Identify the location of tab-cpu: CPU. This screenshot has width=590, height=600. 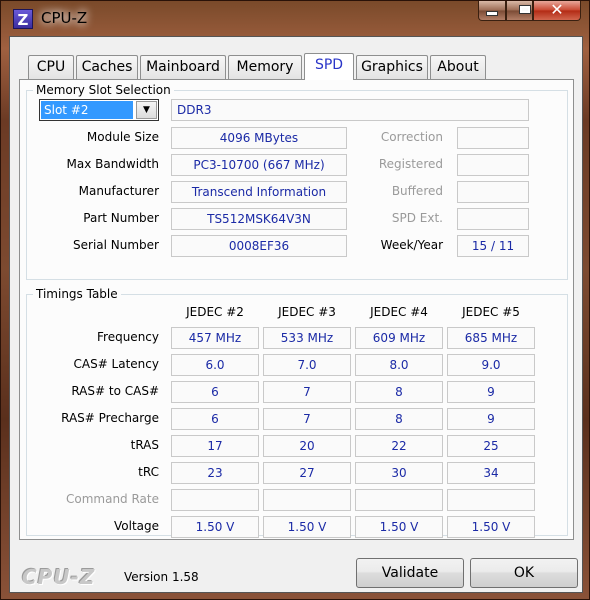
(51, 67).